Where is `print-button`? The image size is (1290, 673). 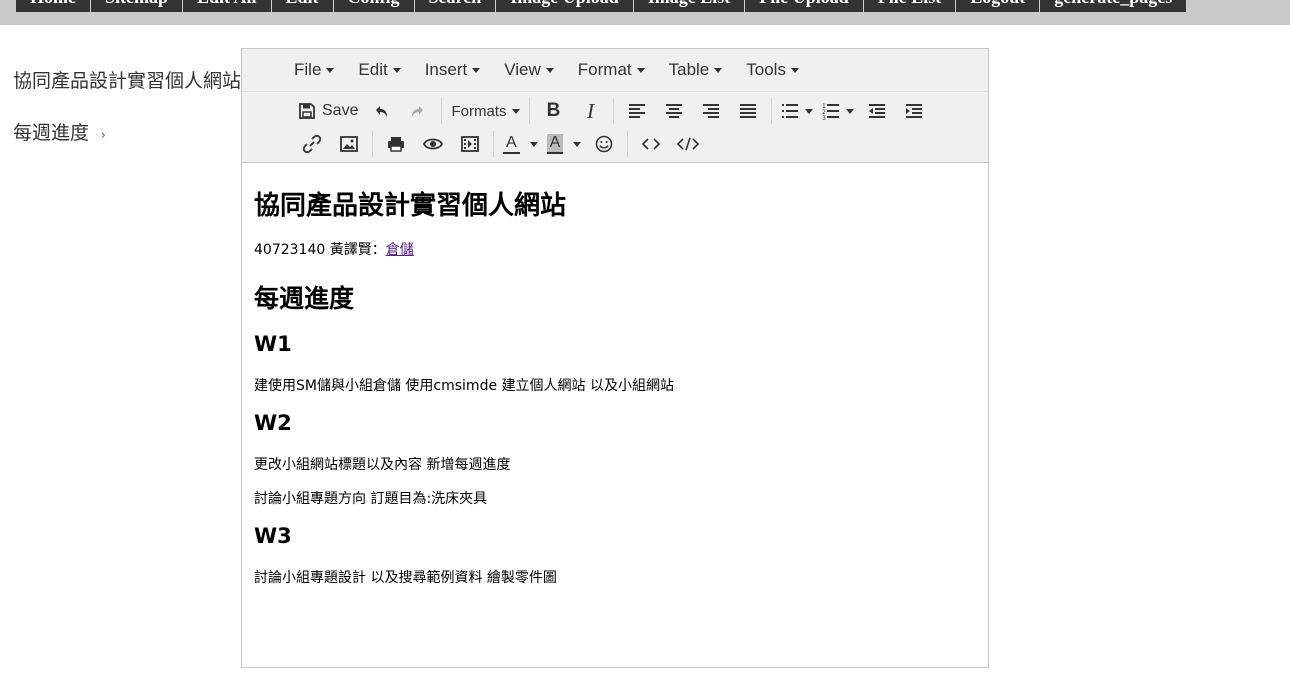 print-button is located at coordinates (396, 144).